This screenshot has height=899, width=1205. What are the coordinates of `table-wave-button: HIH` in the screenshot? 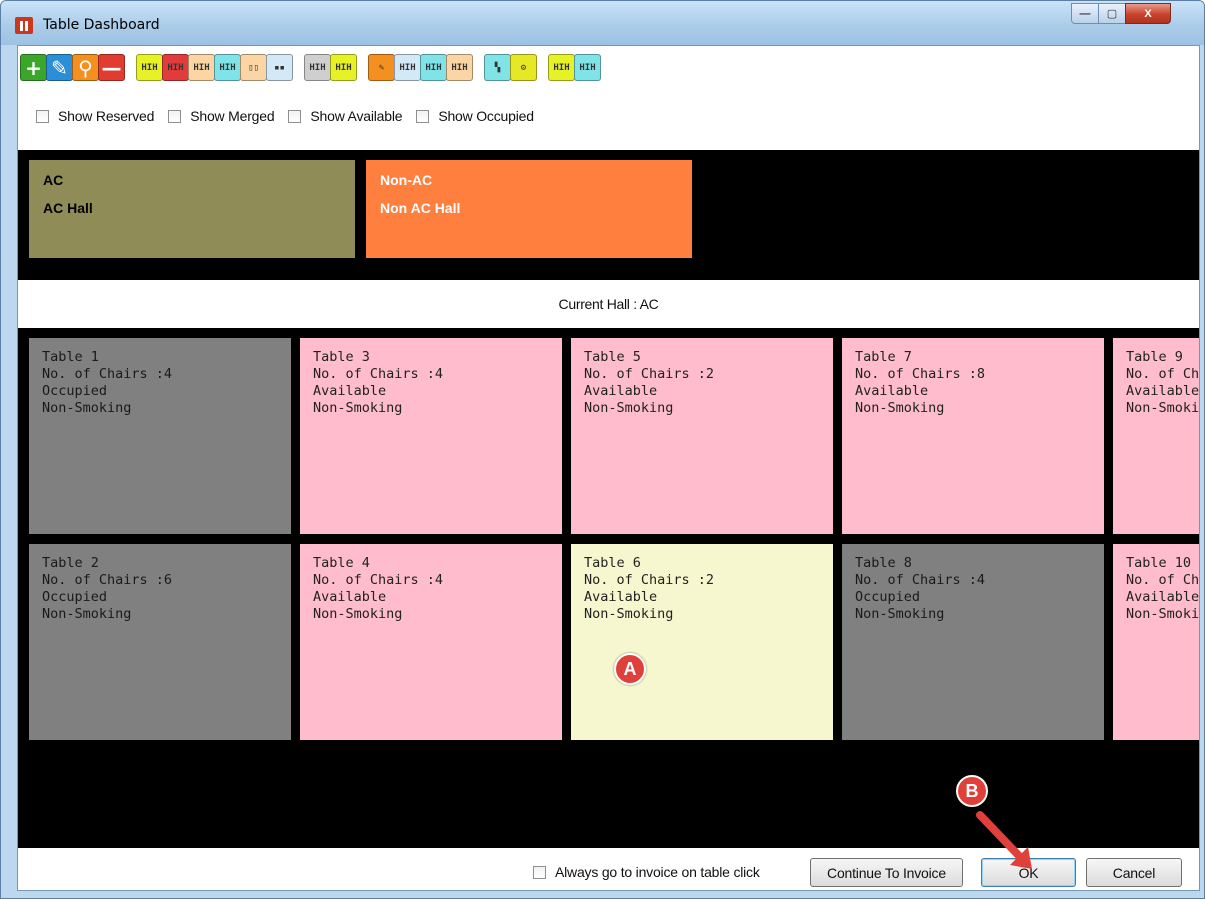 It's located at (561, 67).